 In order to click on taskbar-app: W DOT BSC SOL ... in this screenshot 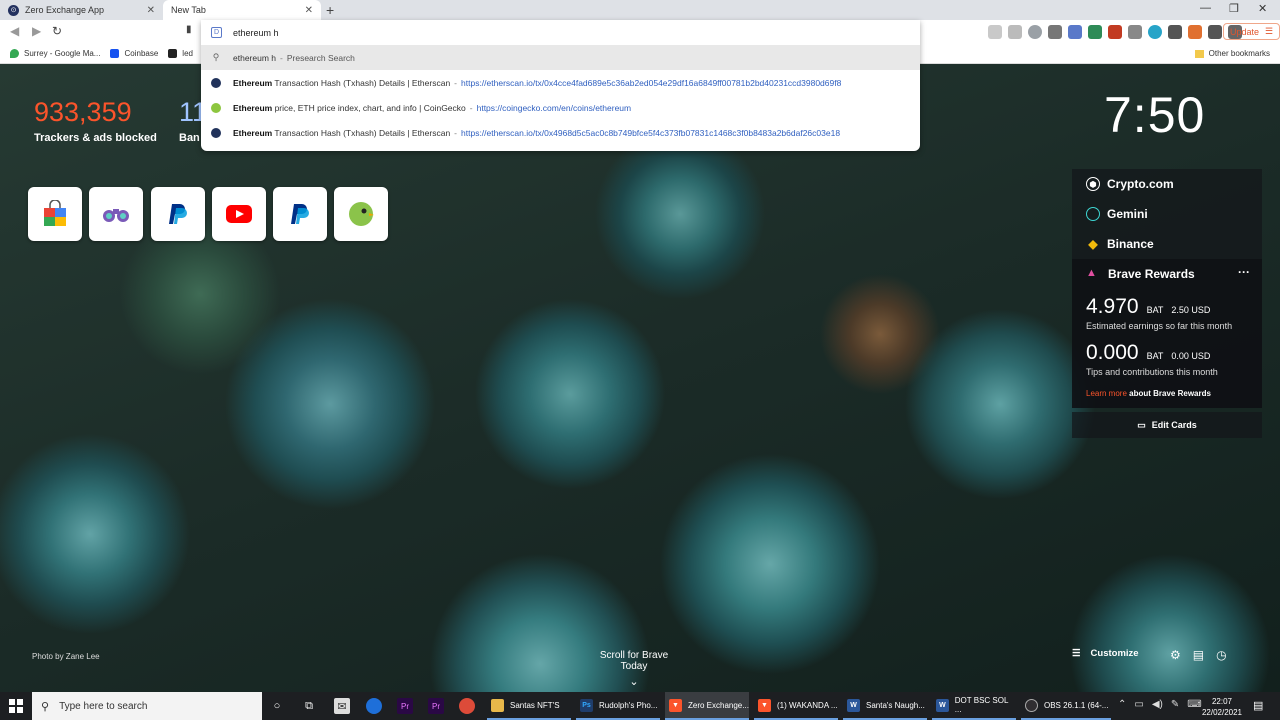, I will do `click(974, 706)`.